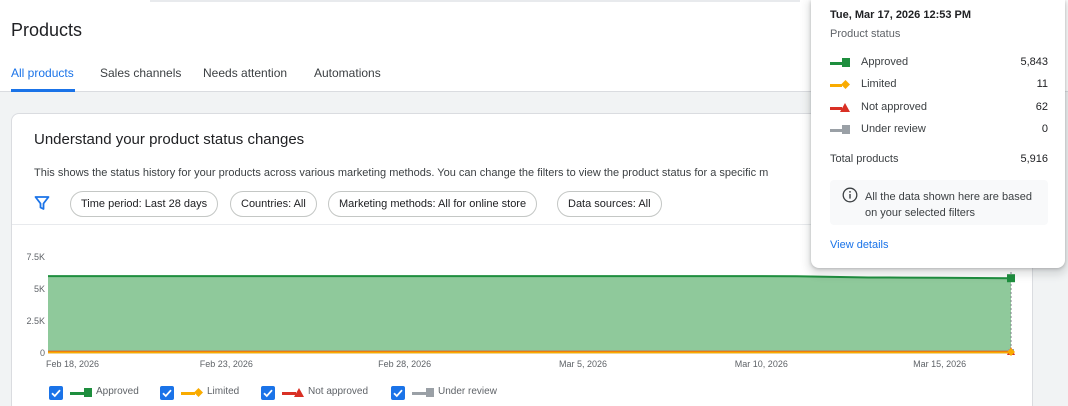 The width and height of the screenshot is (1068, 406). What do you see at coordinates (39, 289) in the screenshot?
I see `y-tick-label: 5K` at bounding box center [39, 289].